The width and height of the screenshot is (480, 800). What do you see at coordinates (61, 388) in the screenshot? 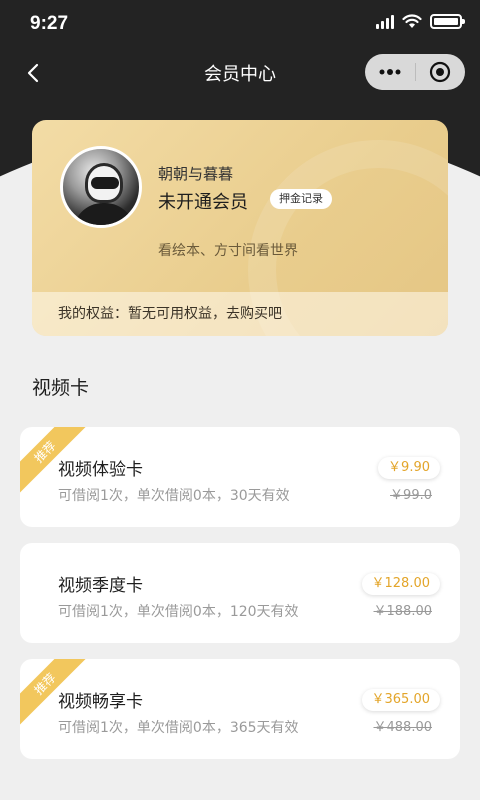
I see `section-title: 视频卡` at bounding box center [61, 388].